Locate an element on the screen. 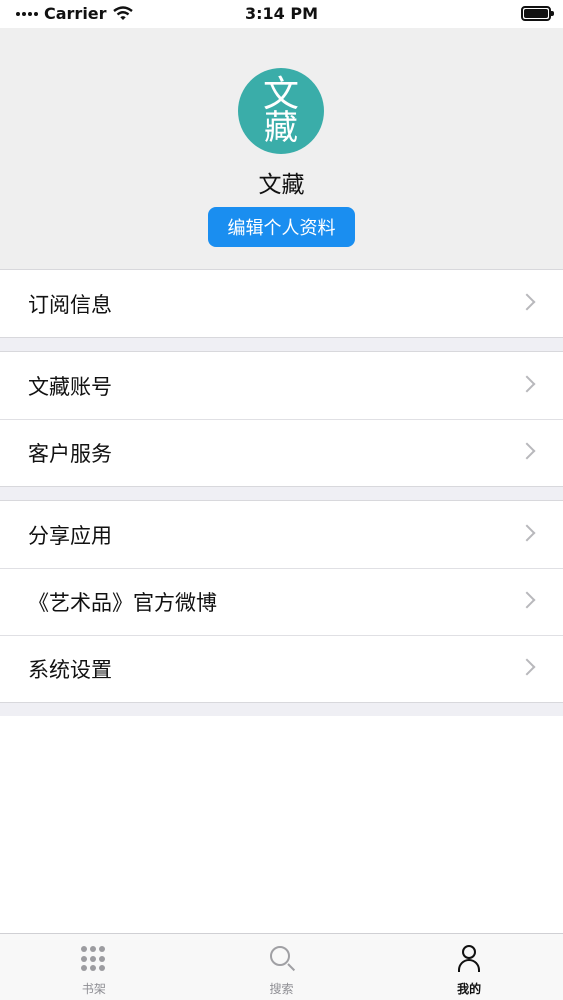 This screenshot has width=563, height=1000. menu-item-label: 订阅信息 is located at coordinates (70, 304).